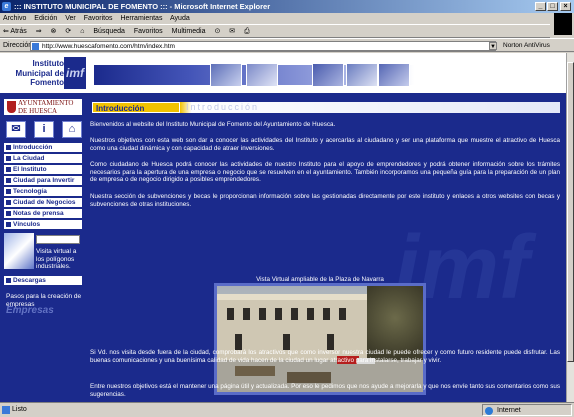 Image resolution: width=574 pixels, height=417 pixels. What do you see at coordinates (189, 31) in the screenshot?
I see `media-button: Multimedia` at bounding box center [189, 31].